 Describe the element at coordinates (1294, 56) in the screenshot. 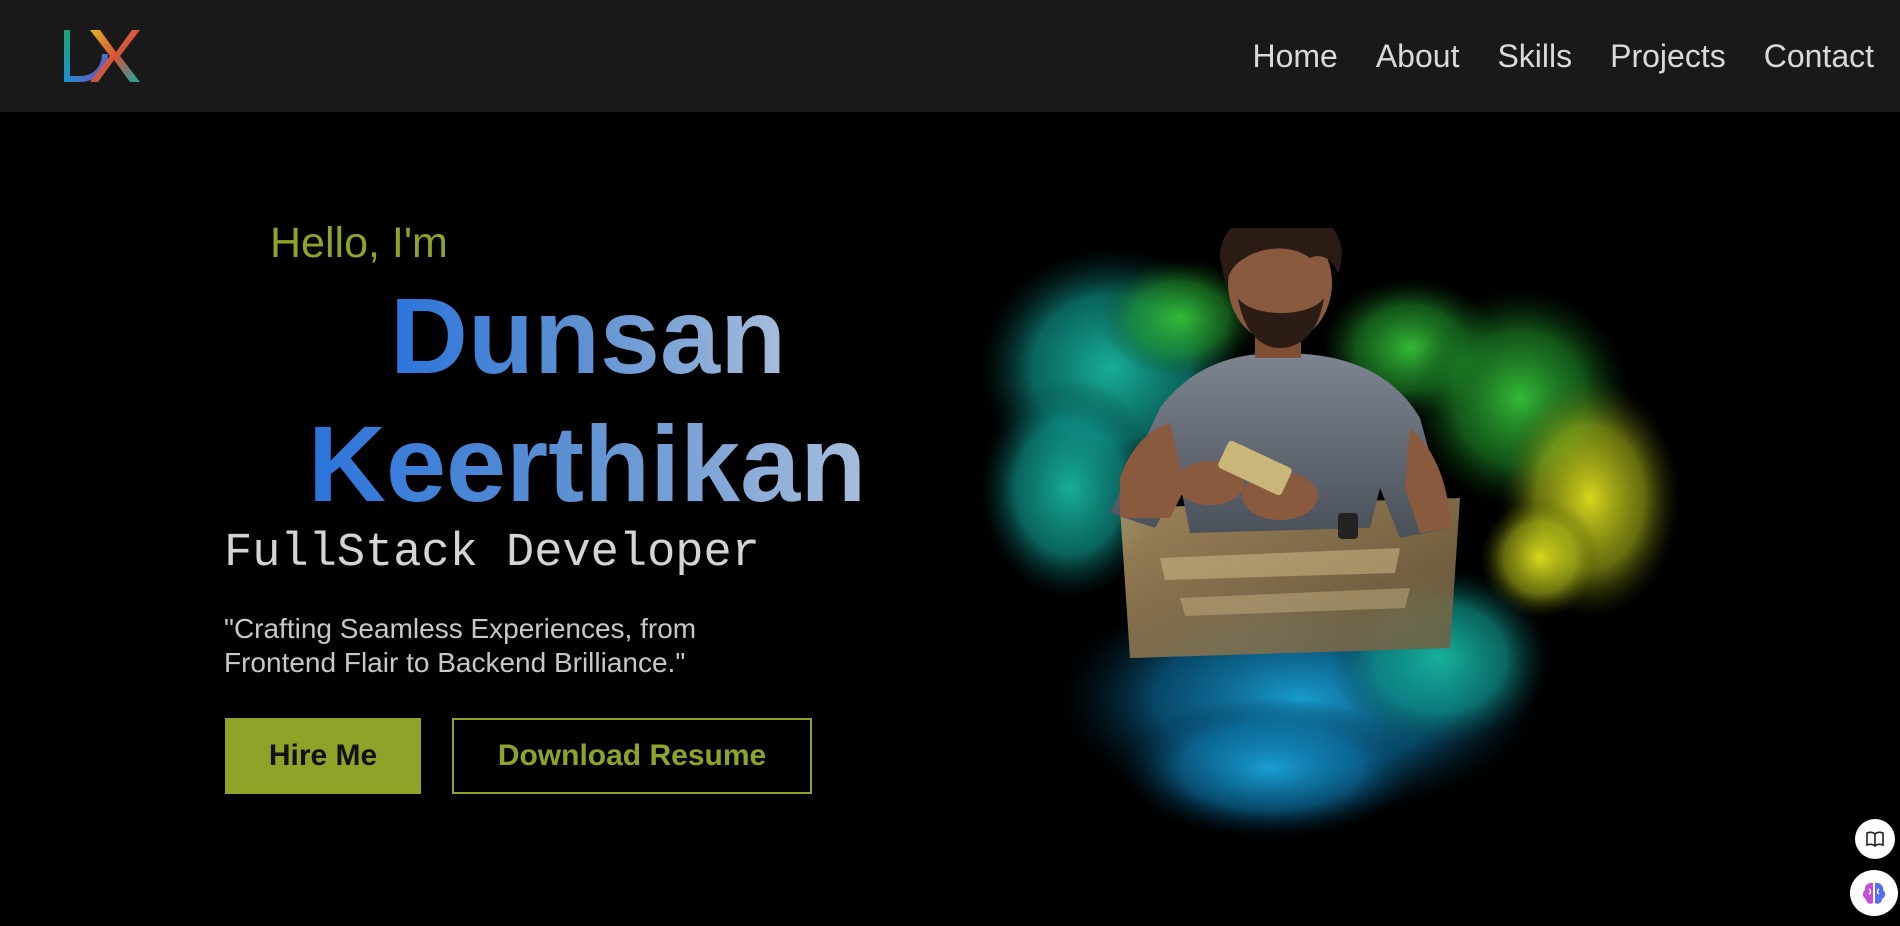

I see `nav-home-link: Home` at that location.